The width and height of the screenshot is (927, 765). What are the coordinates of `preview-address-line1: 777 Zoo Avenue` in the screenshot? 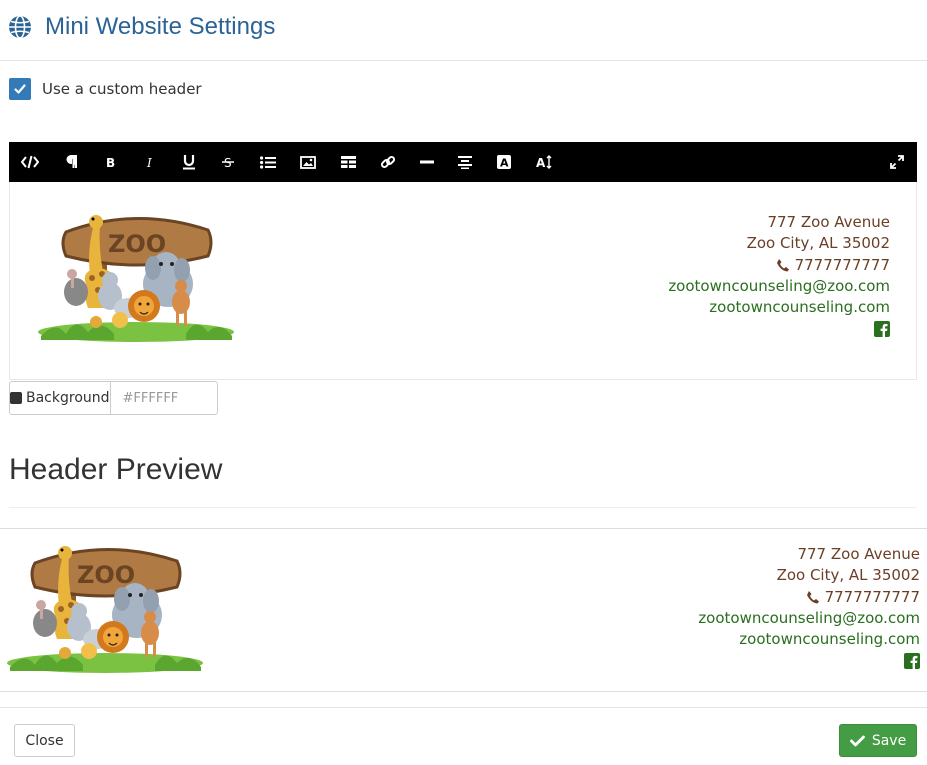 It's located at (858, 554).